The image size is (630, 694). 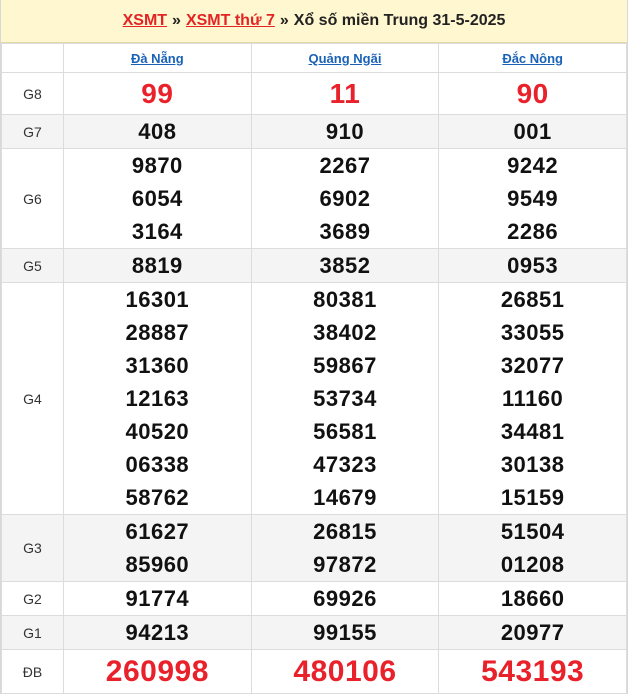 I want to click on province-link-dac-nong: Đắc Nông, so click(x=532, y=58).